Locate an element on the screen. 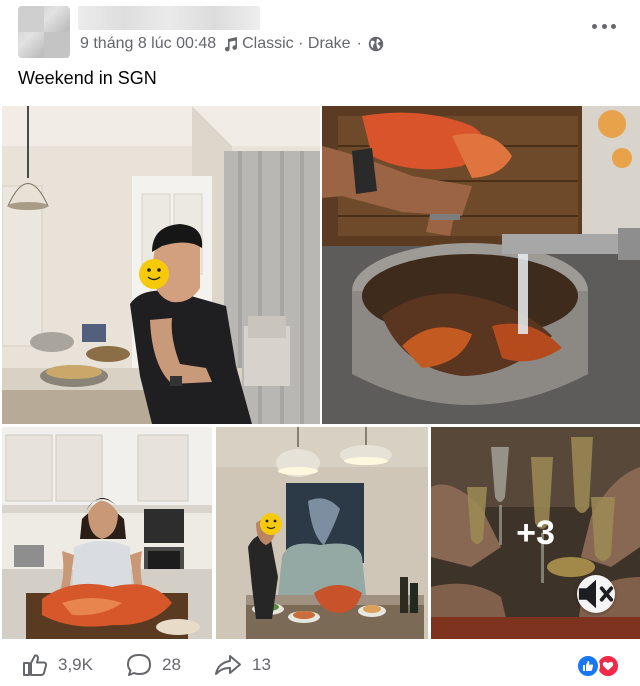 The image size is (640, 686). music-note-icon is located at coordinates (231, 44).